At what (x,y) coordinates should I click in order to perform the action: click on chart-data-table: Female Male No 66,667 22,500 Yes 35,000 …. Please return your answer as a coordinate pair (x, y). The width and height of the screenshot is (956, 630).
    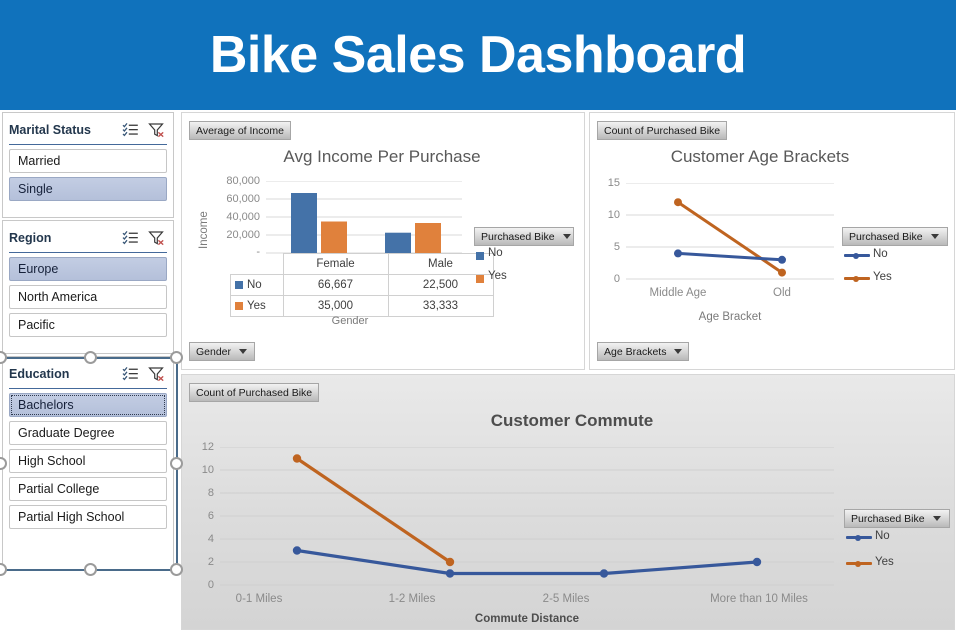
    Looking at the image, I should click on (362, 285).